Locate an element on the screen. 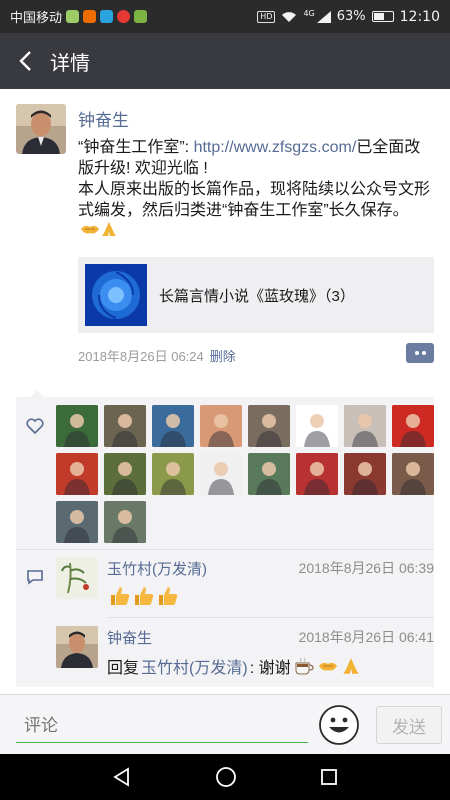 The image size is (450, 800). commenter-name: 玉竹村(万发清) is located at coordinates (157, 568).